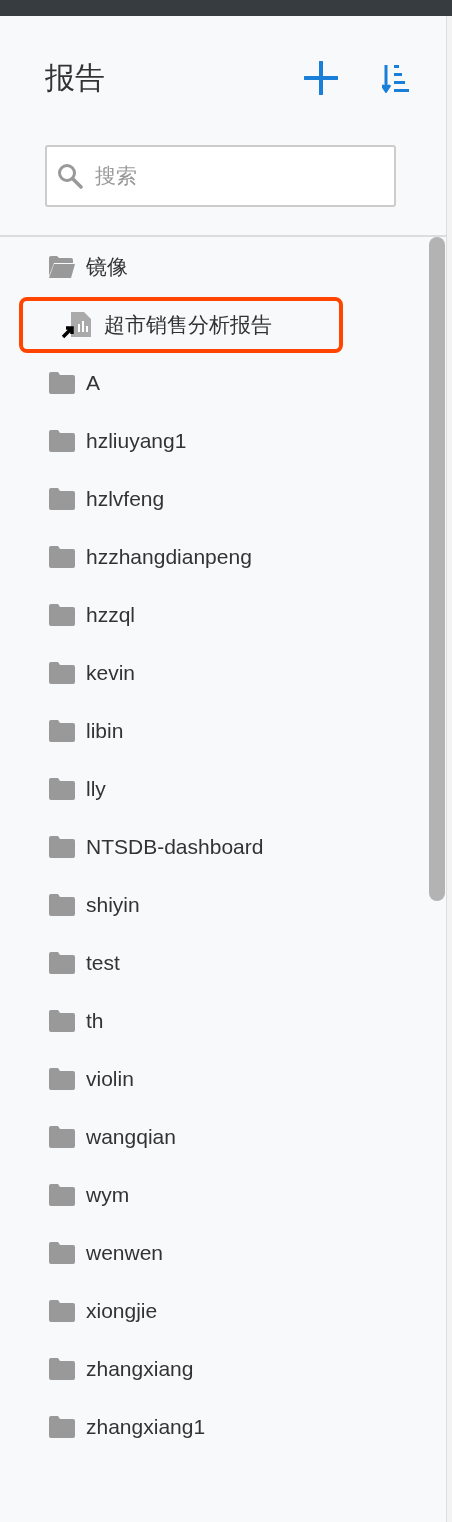  Describe the element at coordinates (181, 1311) in the screenshot. I see `folder-item: xiongjie` at that location.